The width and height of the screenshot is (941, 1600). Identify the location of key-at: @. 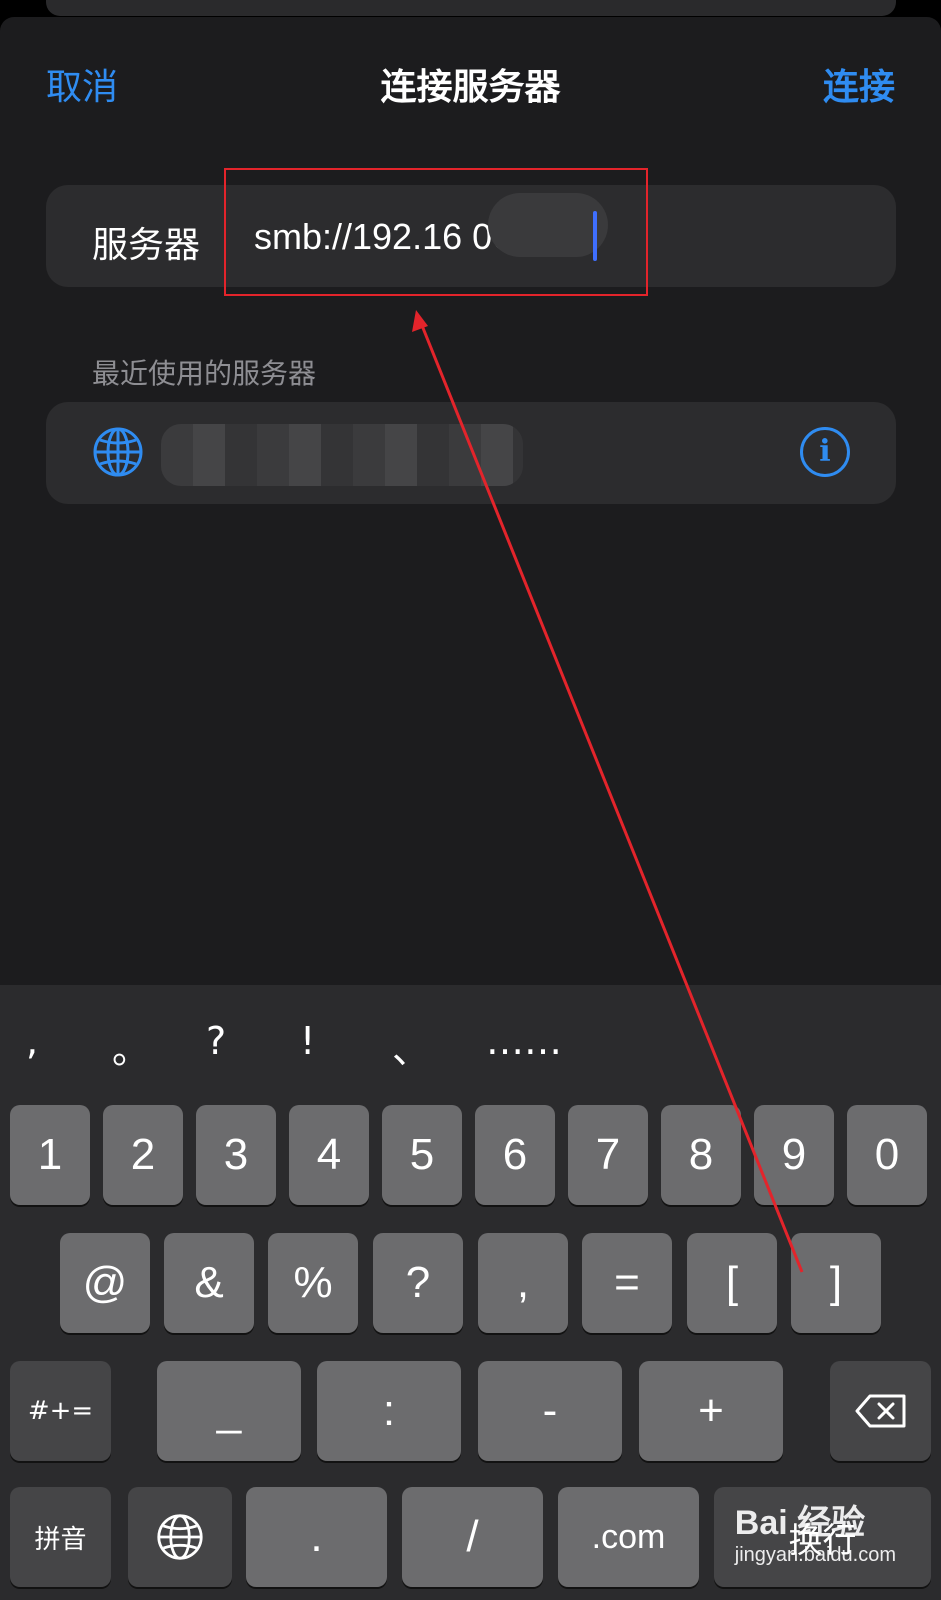
(105, 1283).